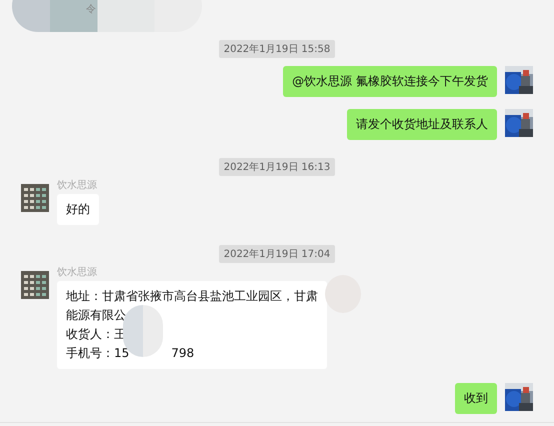 This screenshot has width=554, height=426. Describe the element at coordinates (277, 254) in the screenshot. I see `timestamp: 2022年1月19日 17:04` at that location.